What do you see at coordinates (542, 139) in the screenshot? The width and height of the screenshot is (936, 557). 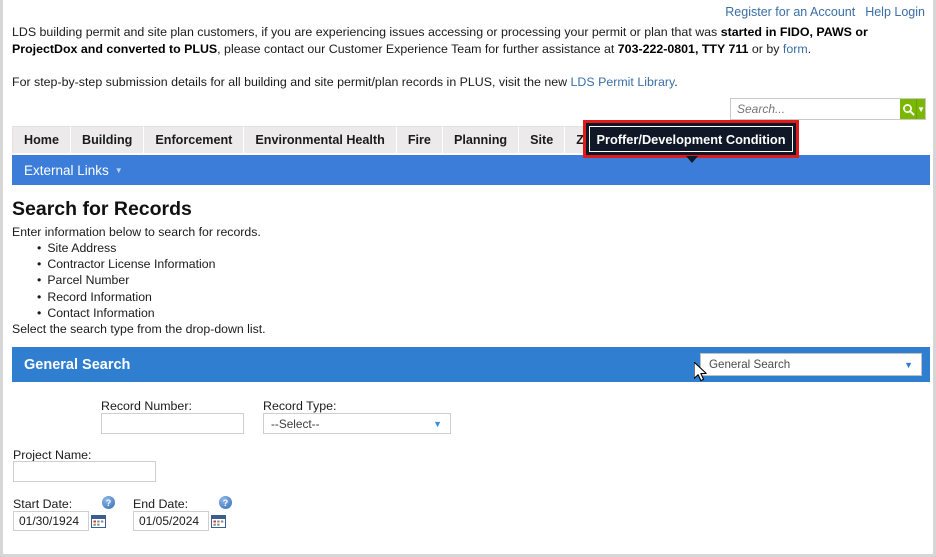 I see `tab-site: Site` at bounding box center [542, 139].